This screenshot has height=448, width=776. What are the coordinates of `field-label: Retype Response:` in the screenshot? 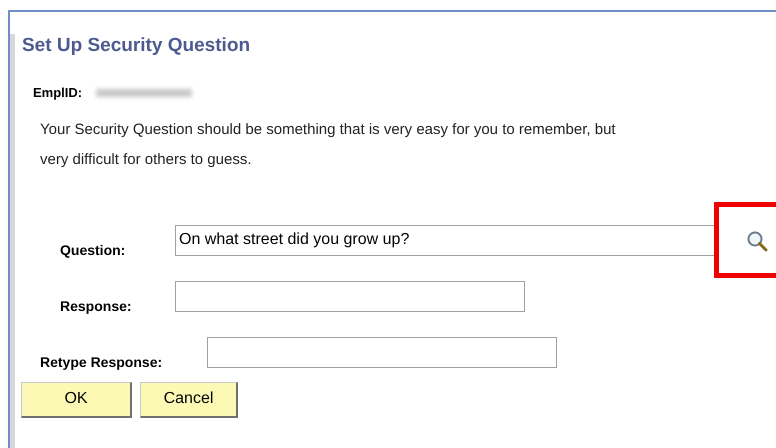 It's located at (102, 362).